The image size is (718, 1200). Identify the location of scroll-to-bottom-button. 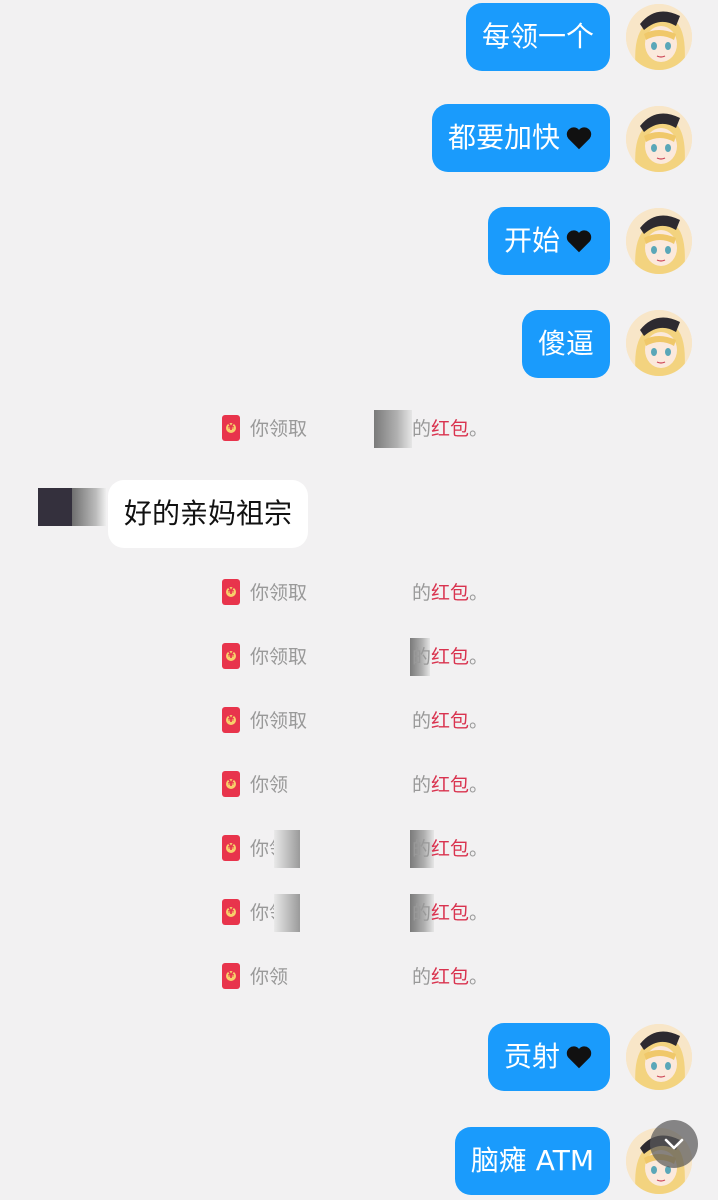
(674, 1144).